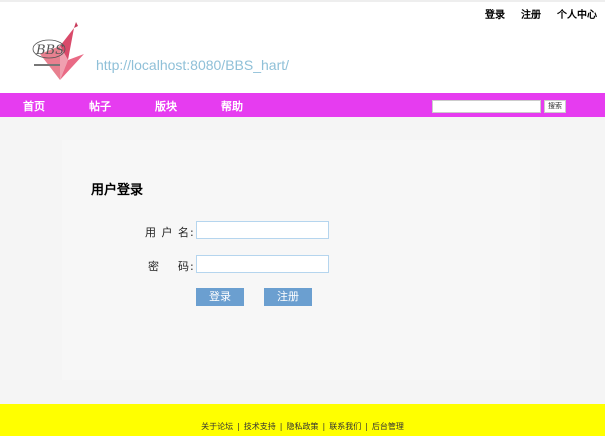 The height and width of the screenshot is (436, 605). I want to click on logo-text: BBS, so click(49, 50).